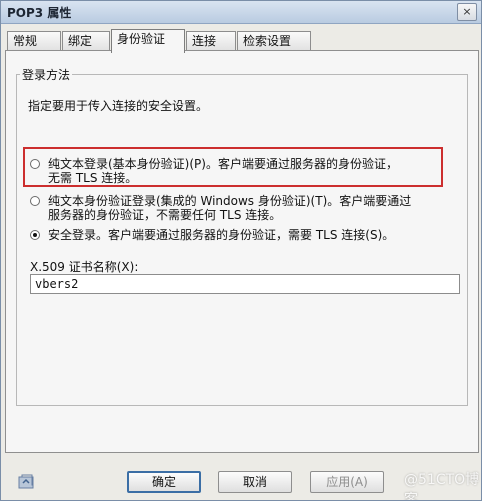 This screenshot has width=482, height=501. I want to click on certificate-name-label: X.509 证书名称(X):, so click(84, 267).